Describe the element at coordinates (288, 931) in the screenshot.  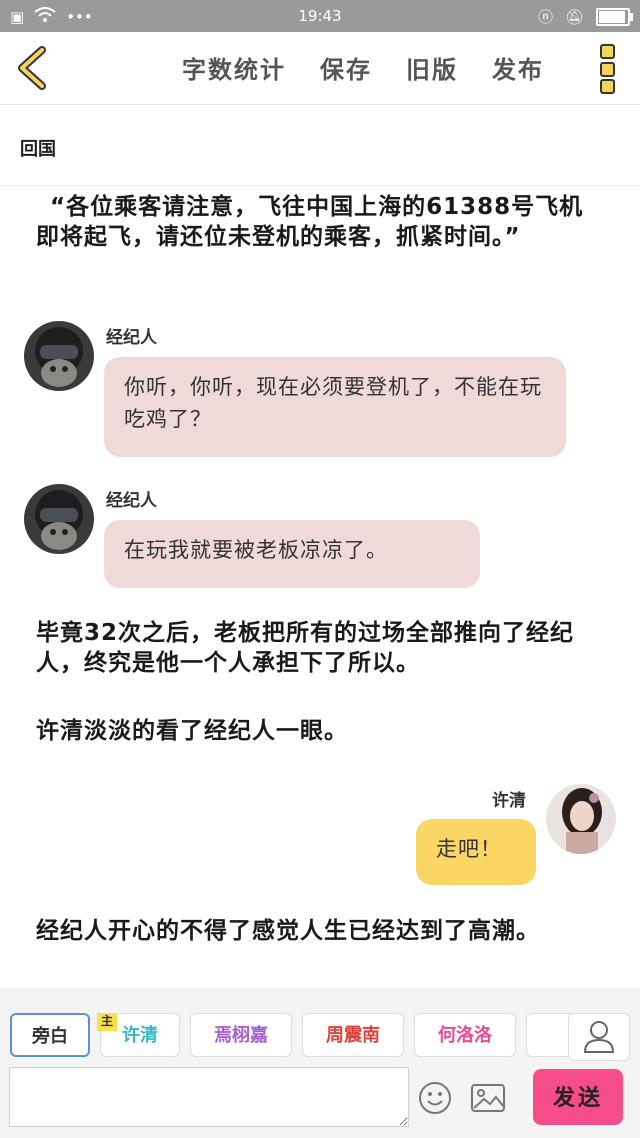
I see `narration-paragraph: 经纪人开心的不得了感觉人生已经达到了高潮。` at that location.